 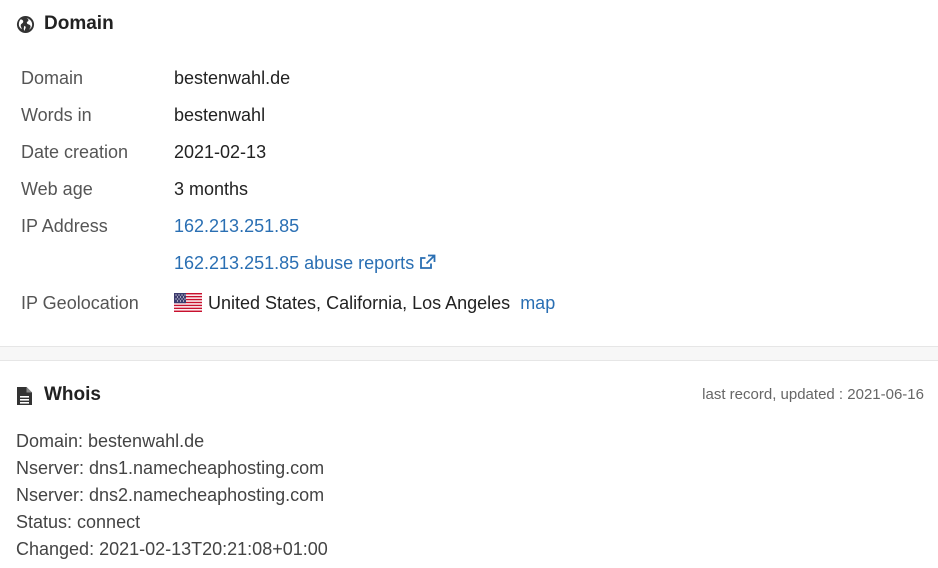 I want to click on whois-line: Status: connect, so click(x=78, y=522).